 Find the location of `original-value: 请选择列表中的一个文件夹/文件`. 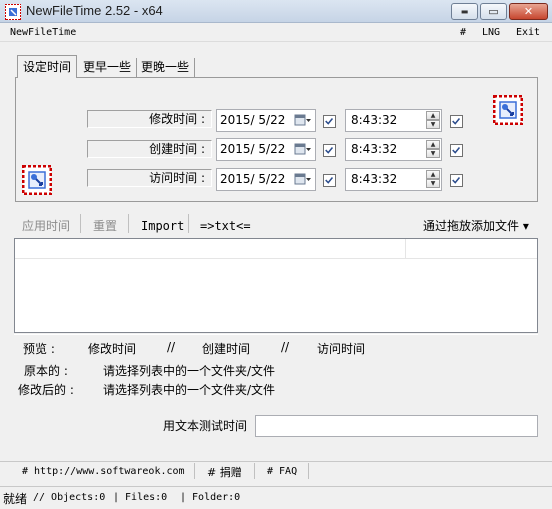

original-value: 请选择列表中的一个文件夹/文件 is located at coordinates (189, 371).